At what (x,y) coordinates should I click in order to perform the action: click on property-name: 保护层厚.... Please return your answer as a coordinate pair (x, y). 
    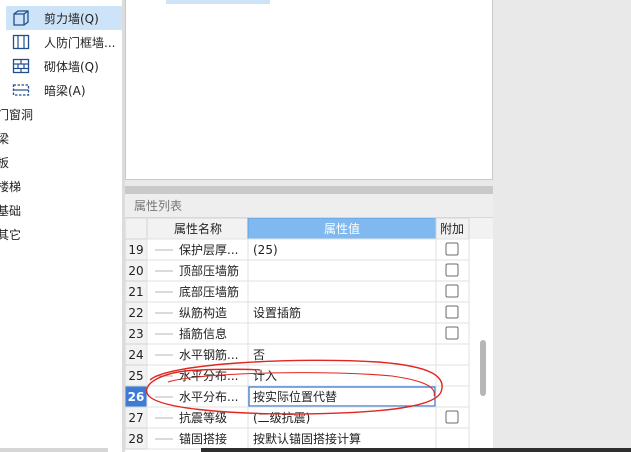
    Looking at the image, I should click on (208, 250).